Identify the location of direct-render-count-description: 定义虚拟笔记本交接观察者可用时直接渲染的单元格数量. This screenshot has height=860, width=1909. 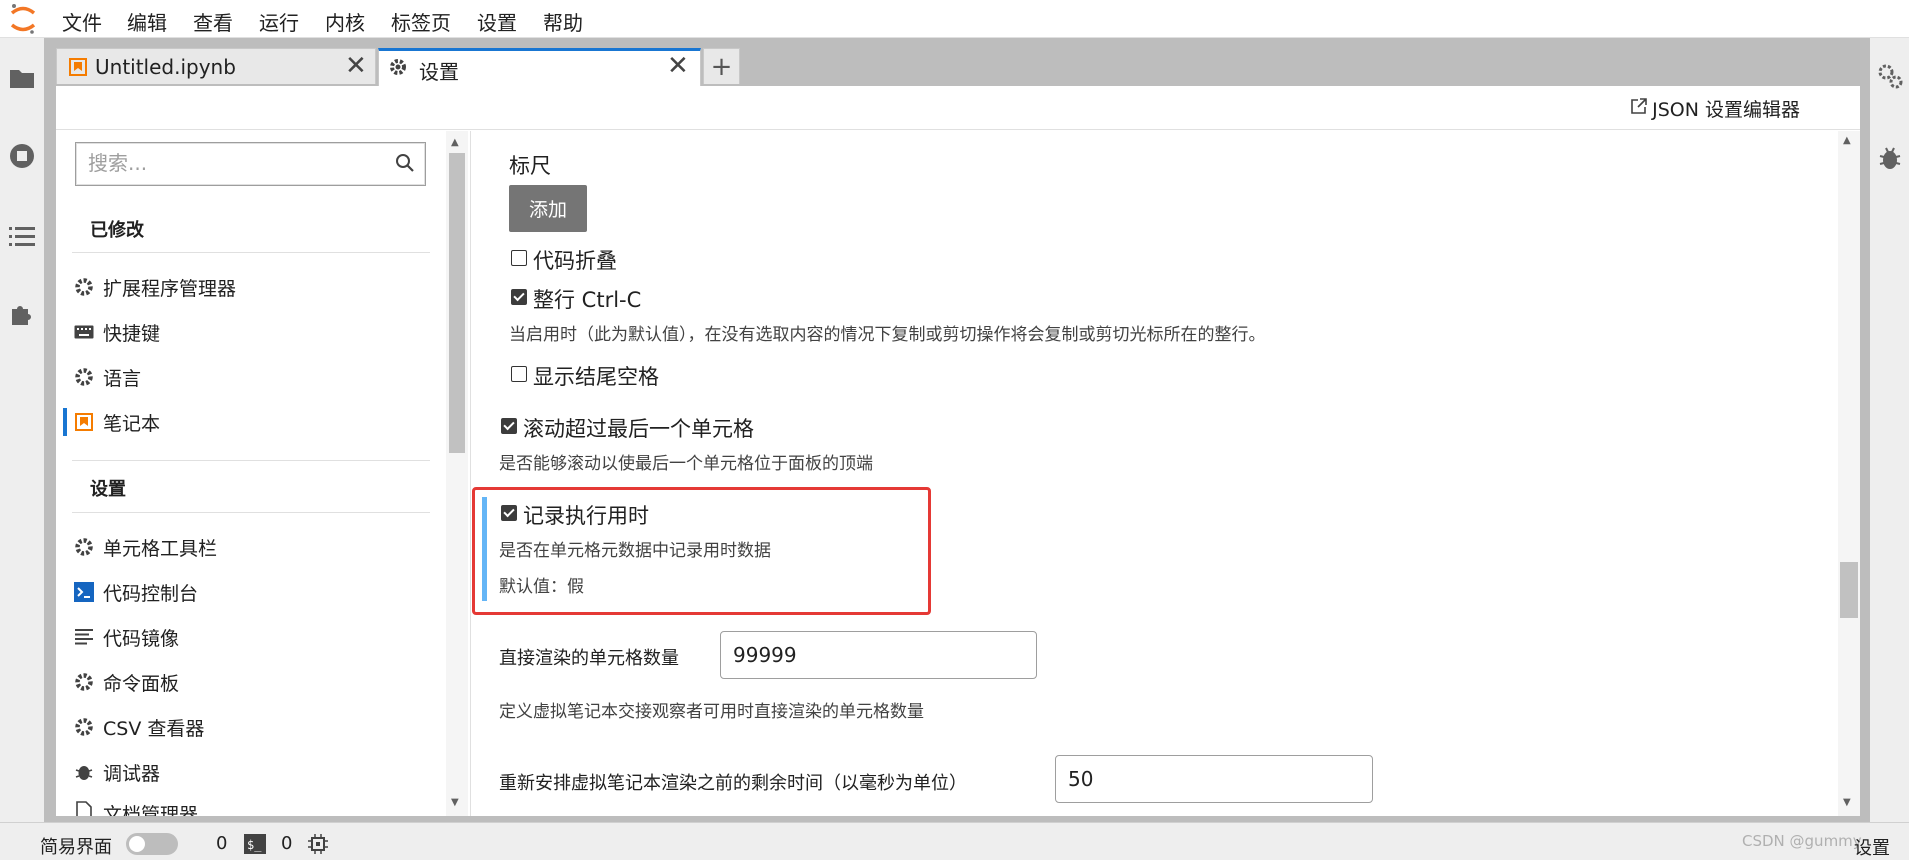
(711, 712).